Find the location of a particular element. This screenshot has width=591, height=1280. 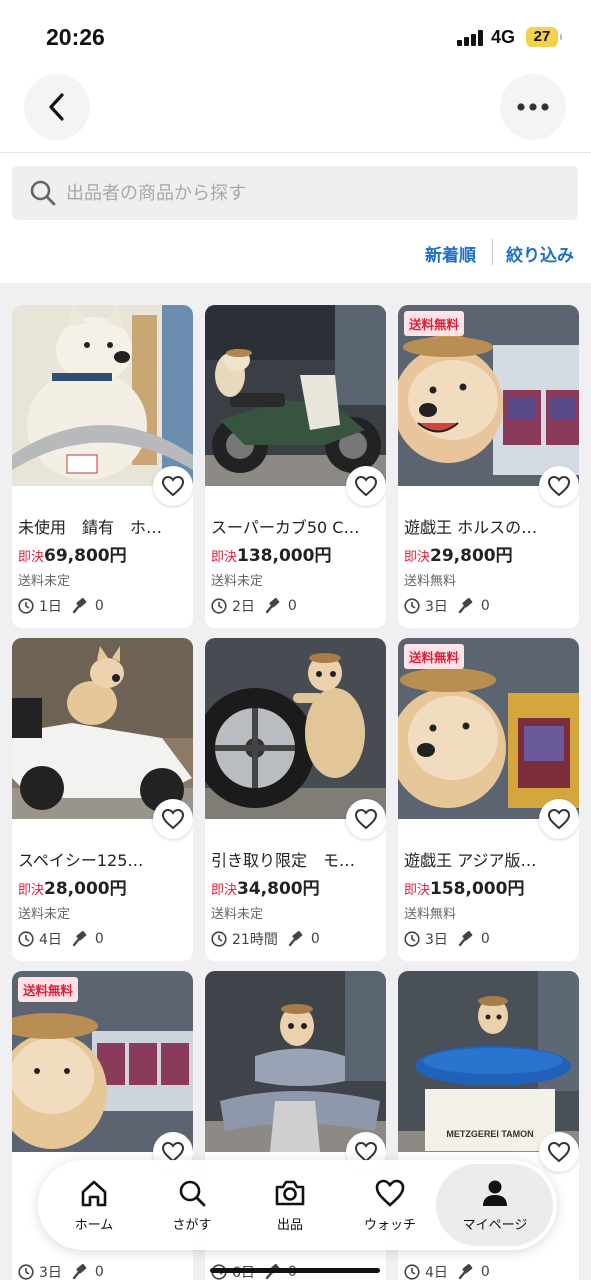

product-price: 138,000円 is located at coordinates (284, 556).